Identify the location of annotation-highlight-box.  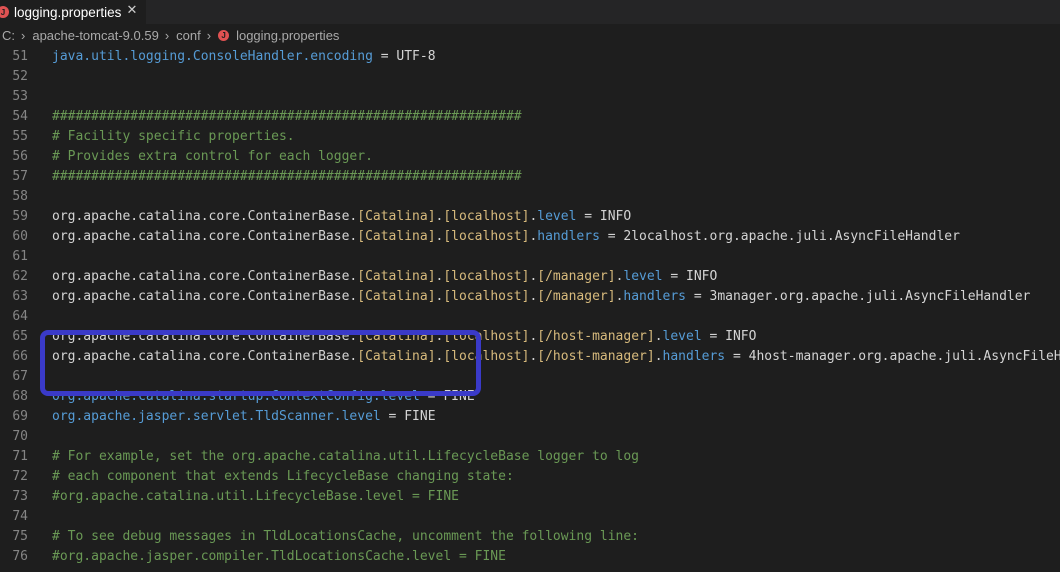
(260, 363).